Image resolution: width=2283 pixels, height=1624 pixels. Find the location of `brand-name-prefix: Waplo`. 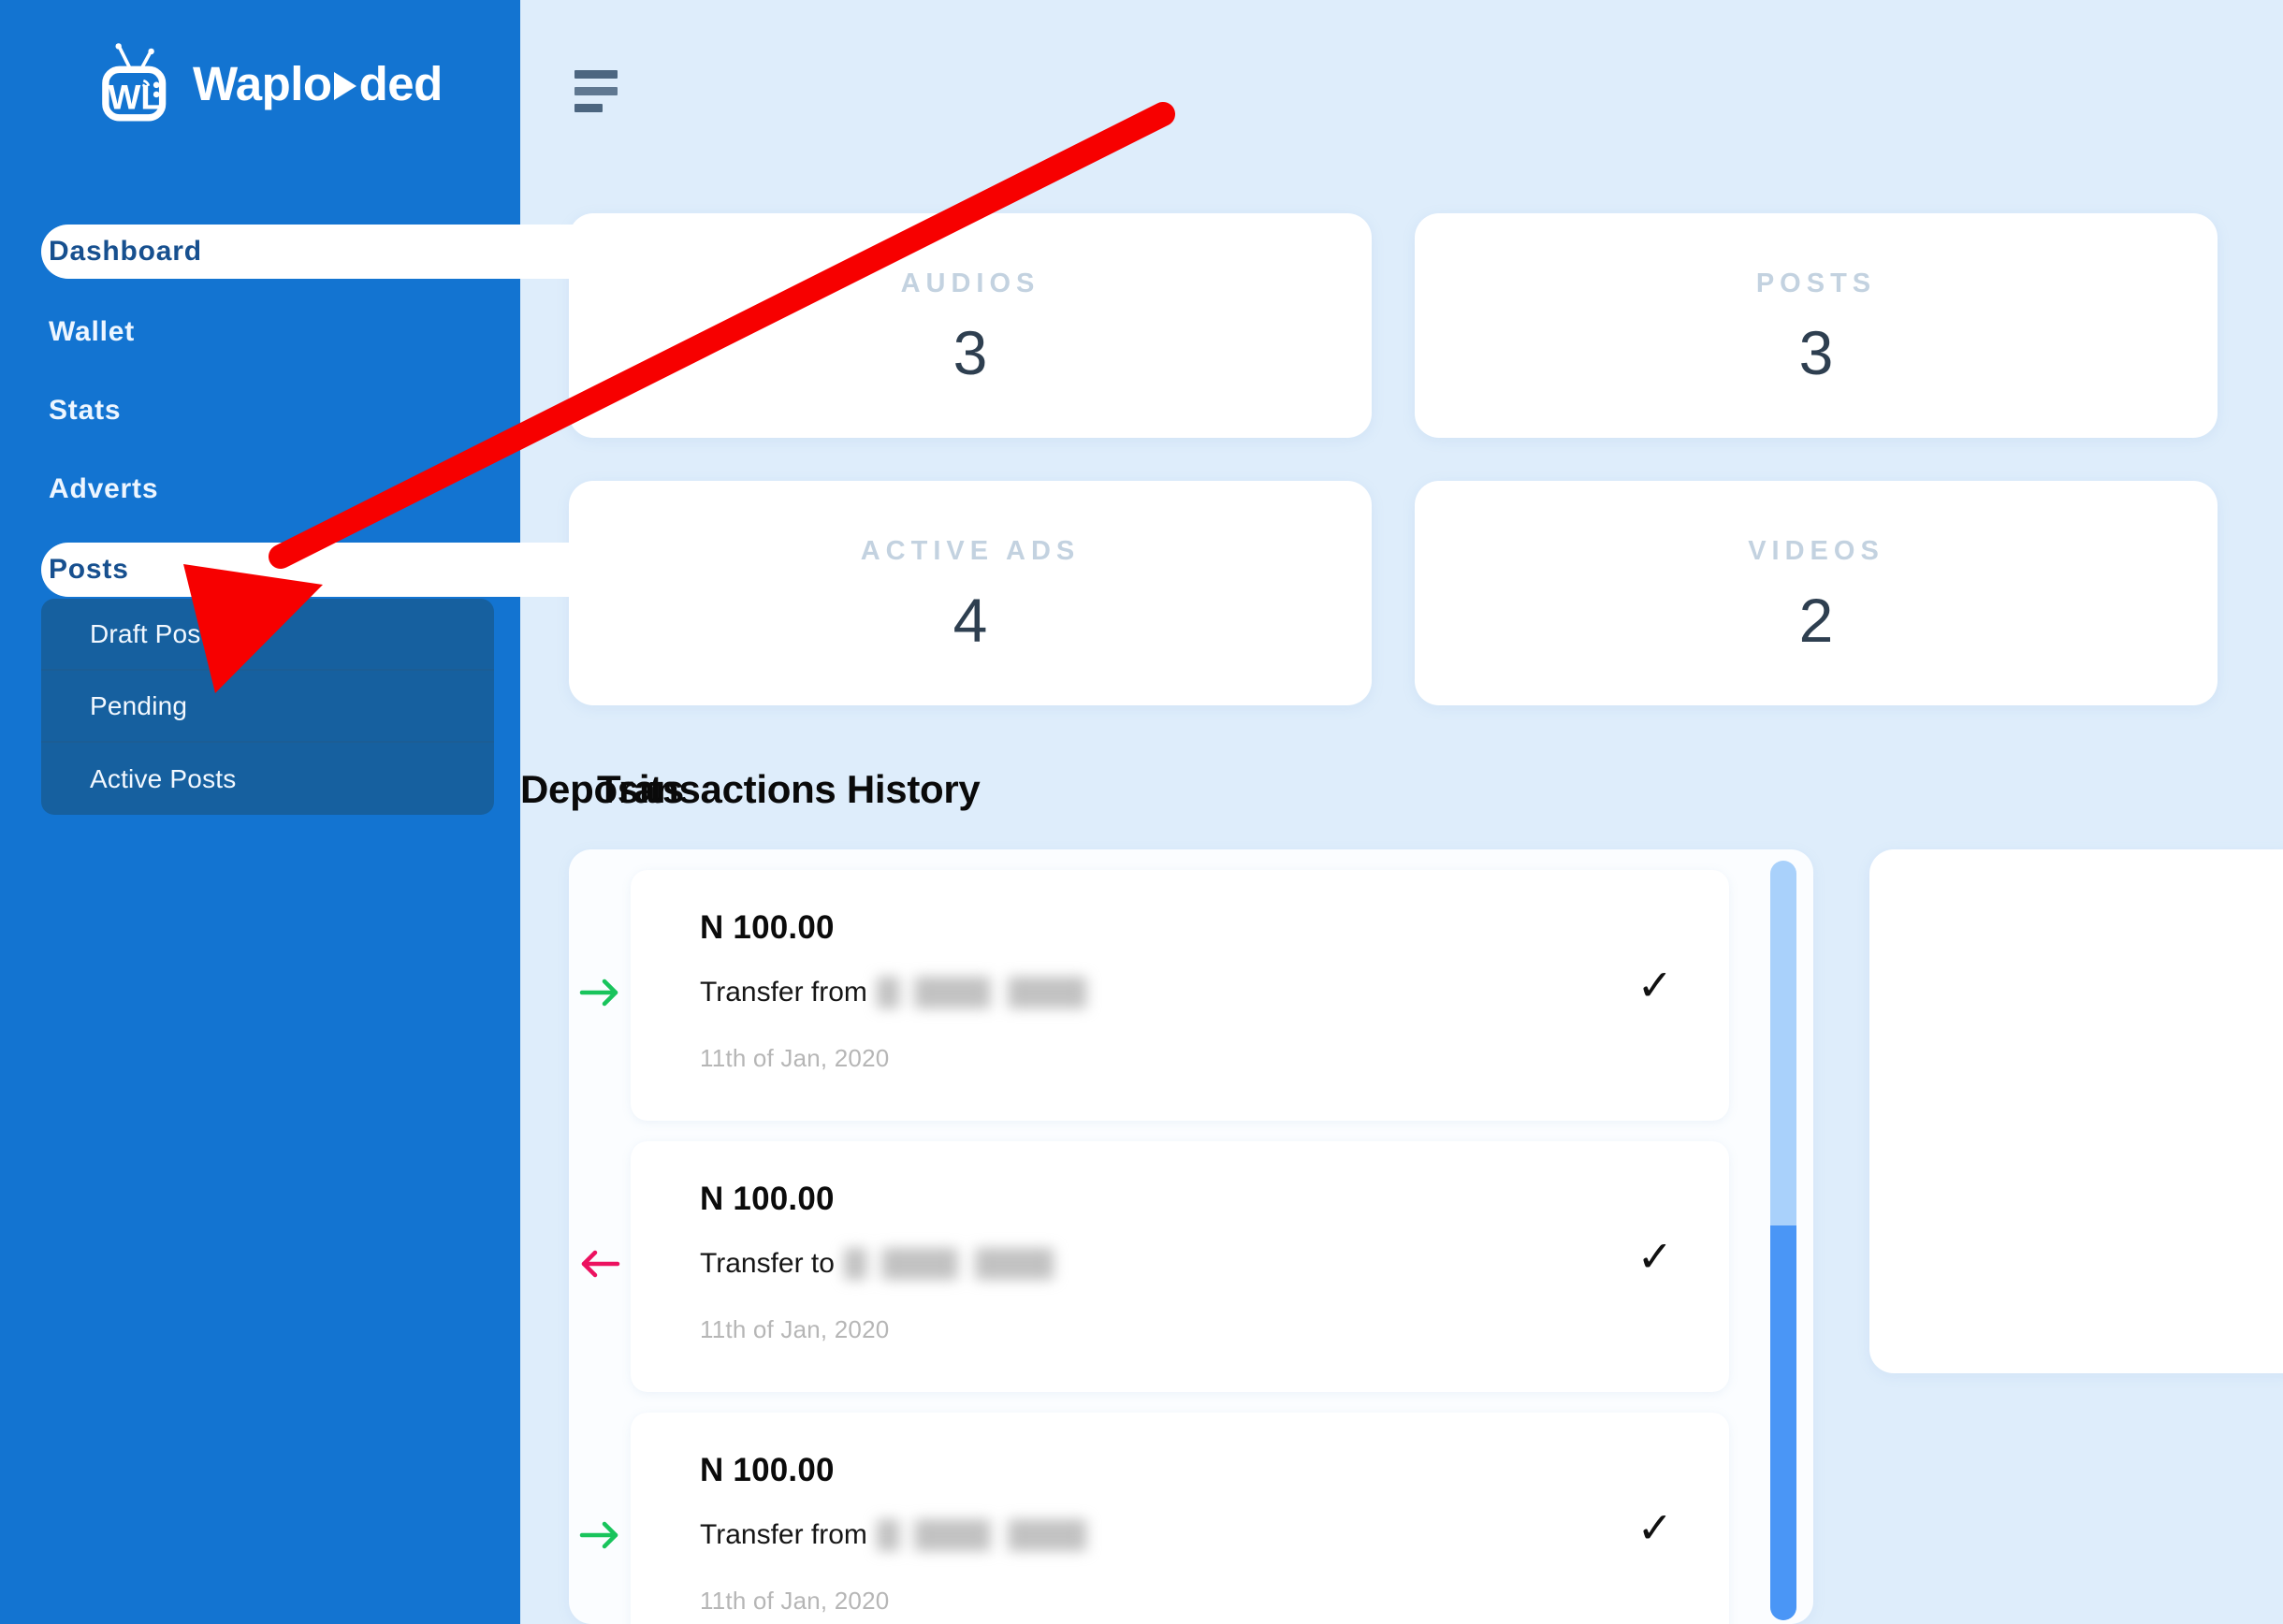

brand-name-prefix: Waplo is located at coordinates (262, 83).